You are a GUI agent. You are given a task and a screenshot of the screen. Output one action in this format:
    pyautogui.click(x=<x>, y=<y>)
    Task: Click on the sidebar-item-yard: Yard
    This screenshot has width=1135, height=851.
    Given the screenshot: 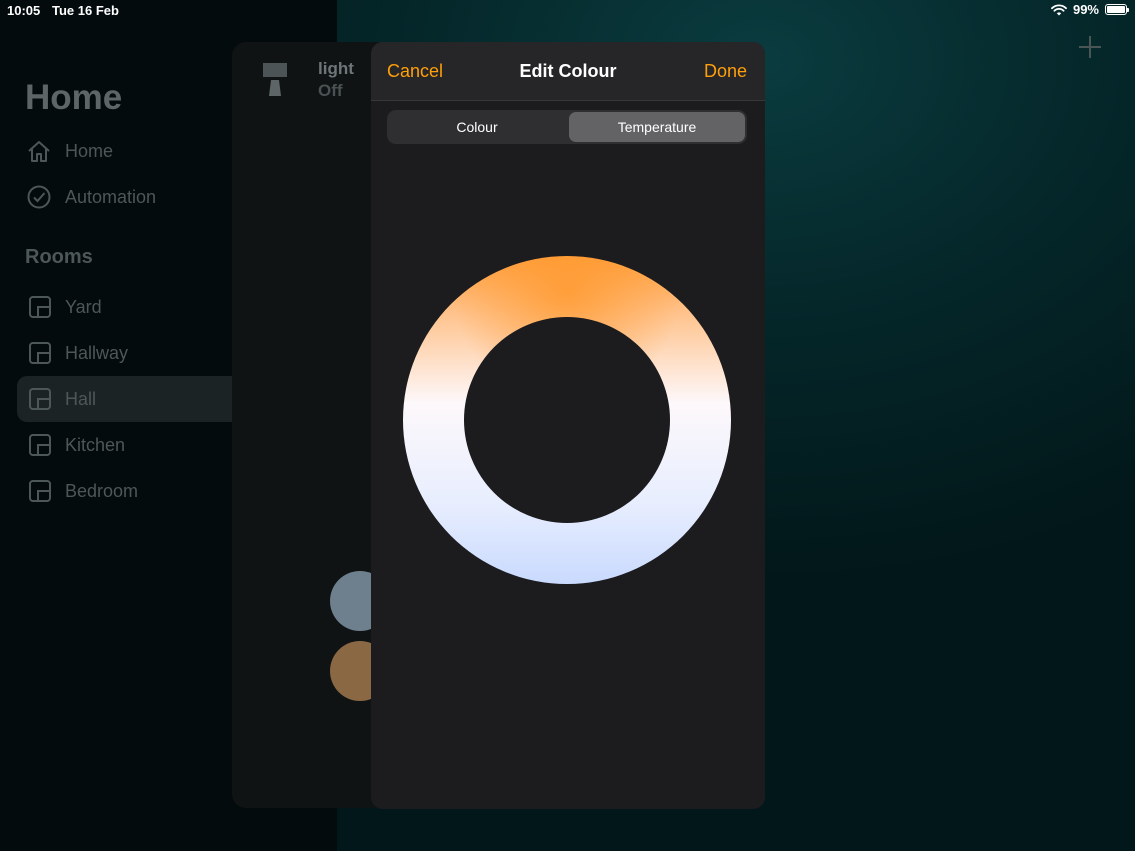 What is the action you would take?
    pyautogui.click(x=124, y=307)
    